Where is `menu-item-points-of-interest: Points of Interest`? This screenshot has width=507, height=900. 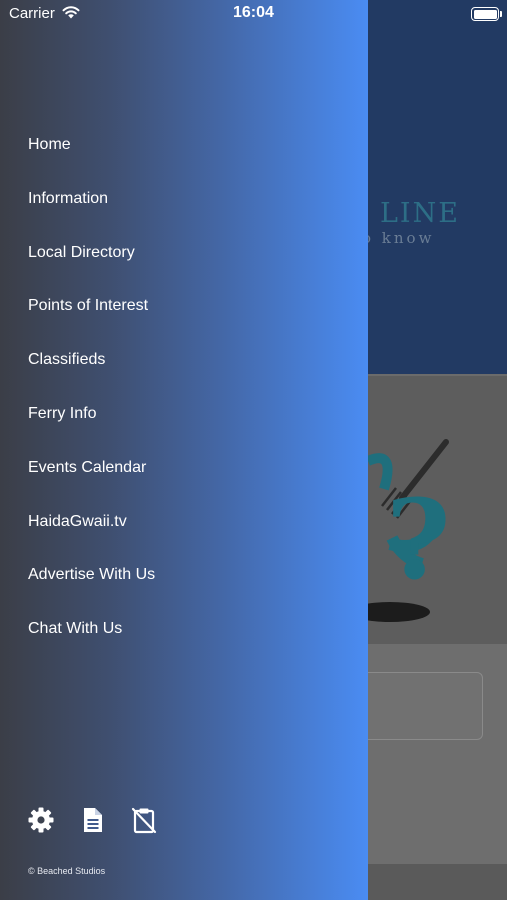 menu-item-points-of-interest: Points of Interest is located at coordinates (91, 324).